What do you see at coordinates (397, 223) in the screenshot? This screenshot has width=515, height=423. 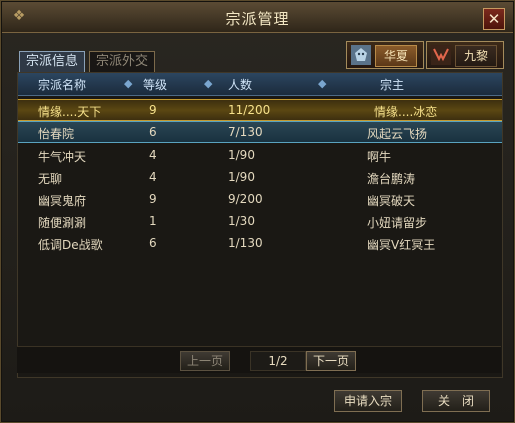 I see `cell-leader: 小妞请留步` at bounding box center [397, 223].